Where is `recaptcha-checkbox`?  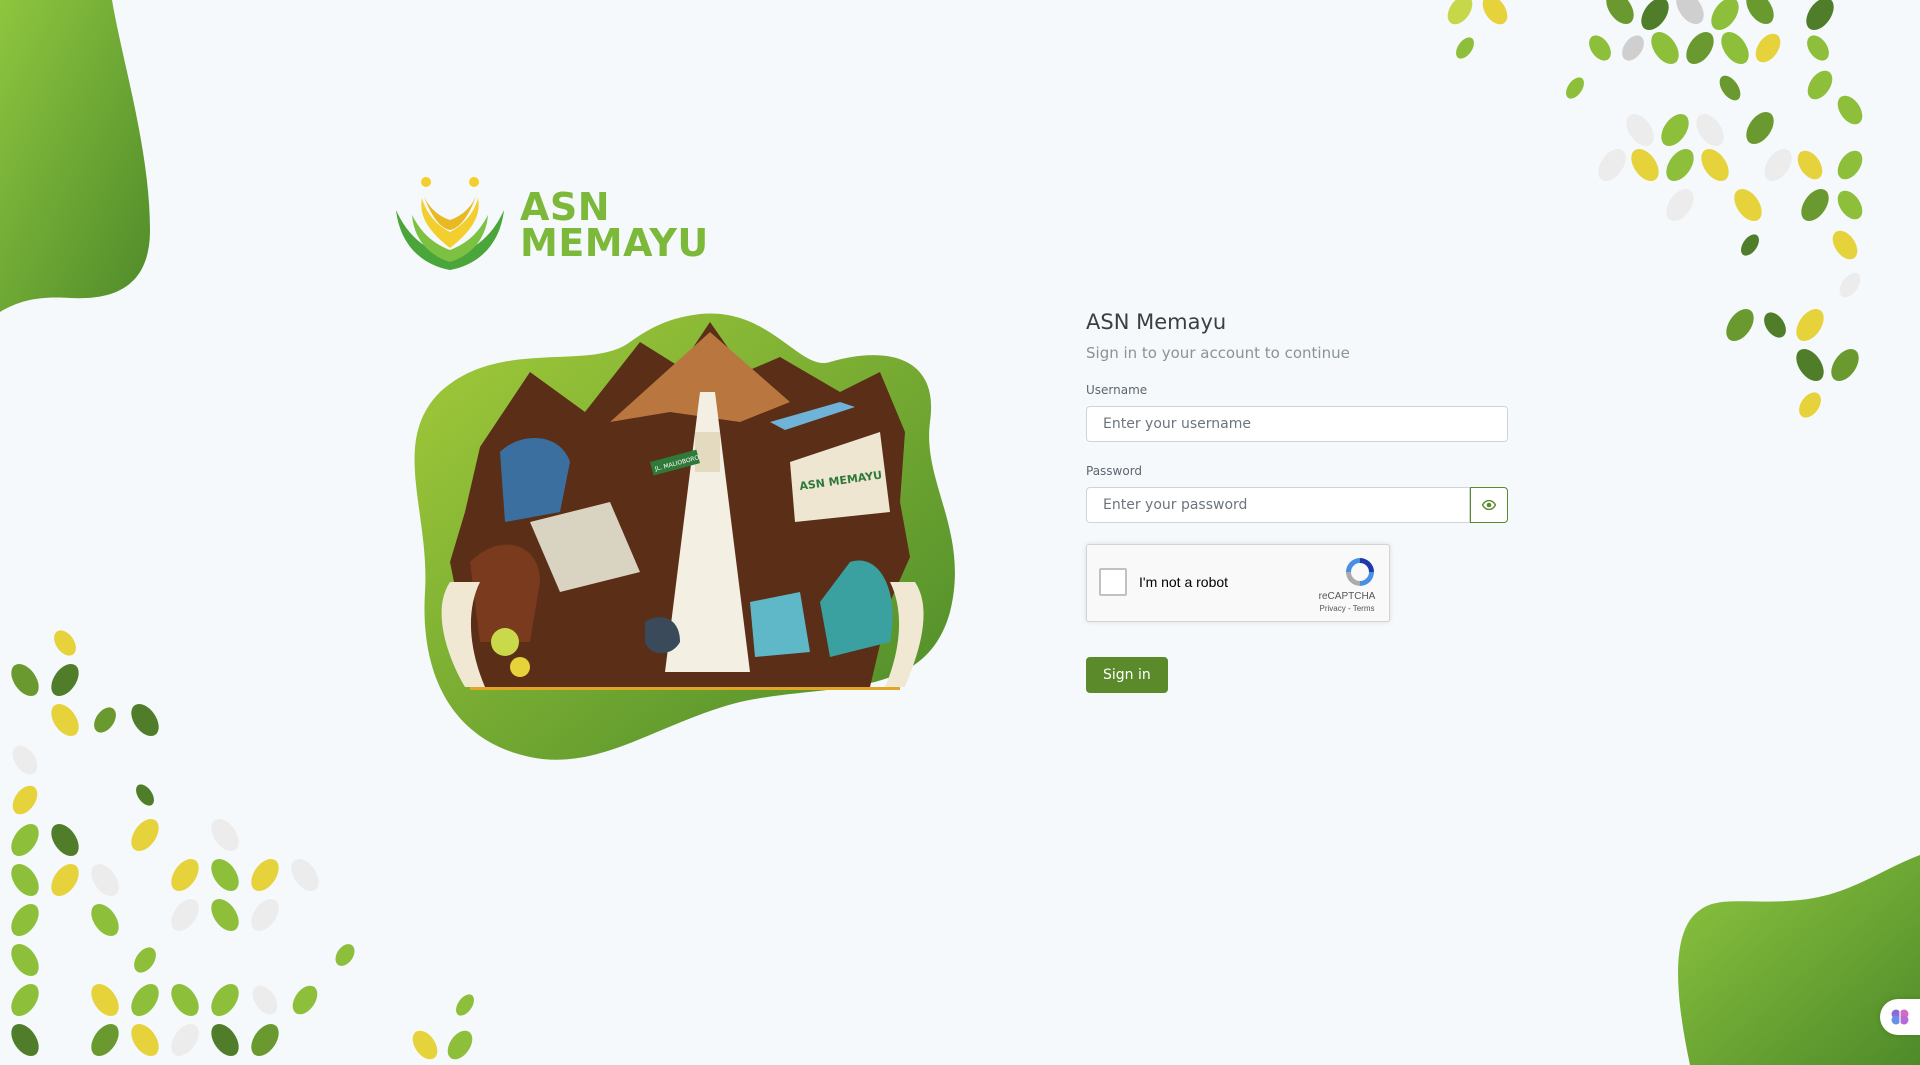 recaptcha-checkbox is located at coordinates (1113, 582).